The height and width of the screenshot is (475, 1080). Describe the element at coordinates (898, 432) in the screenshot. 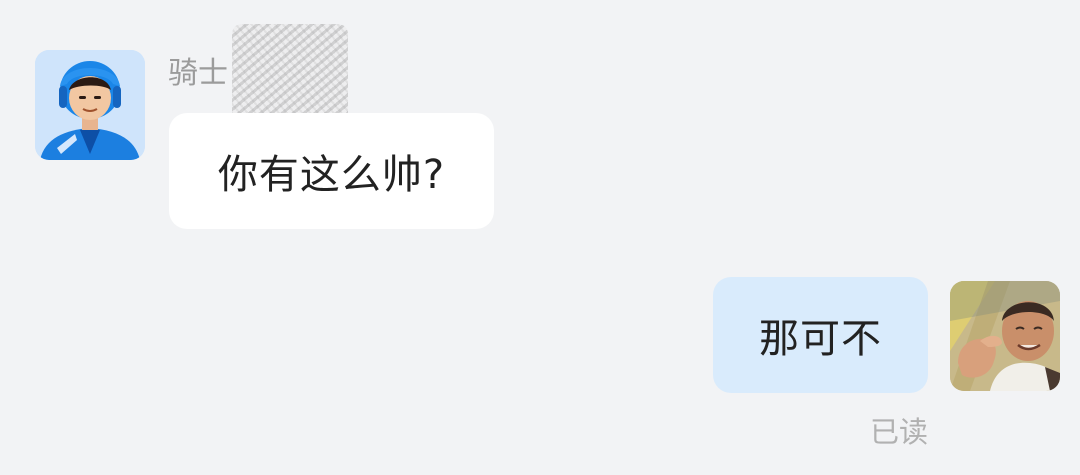

I see `read-receipt: 已读` at that location.